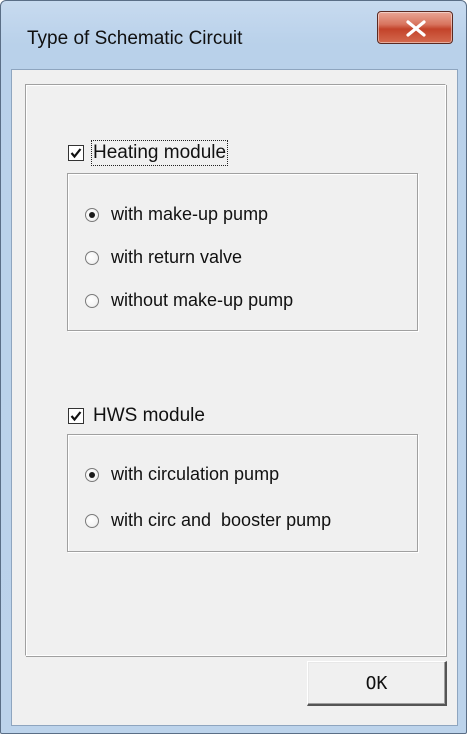  I want to click on hws-module-checkbox, so click(76, 416).